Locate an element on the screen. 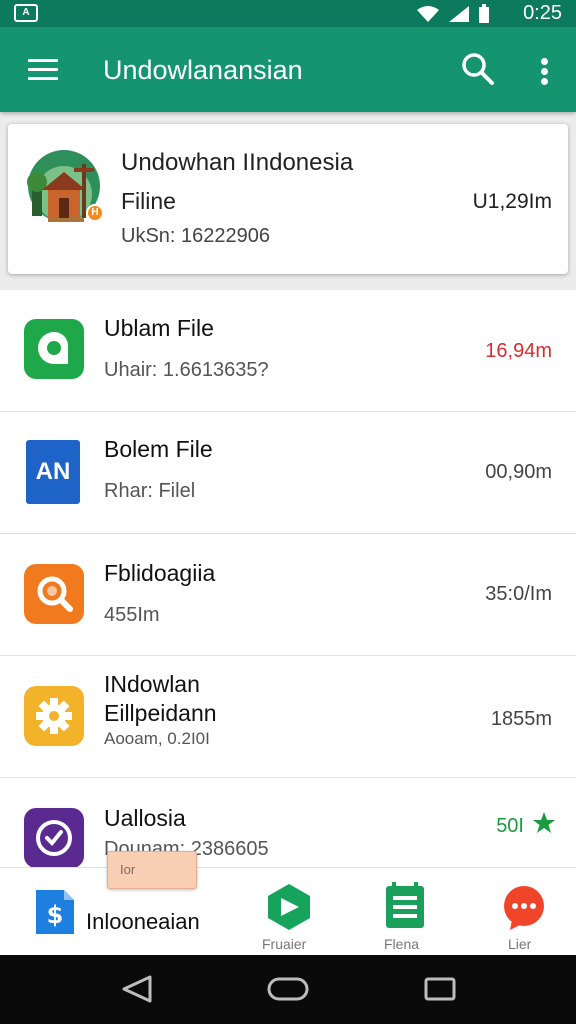 The image size is (576, 1024). app-bar: Undowlanansian is located at coordinates (288, 69).